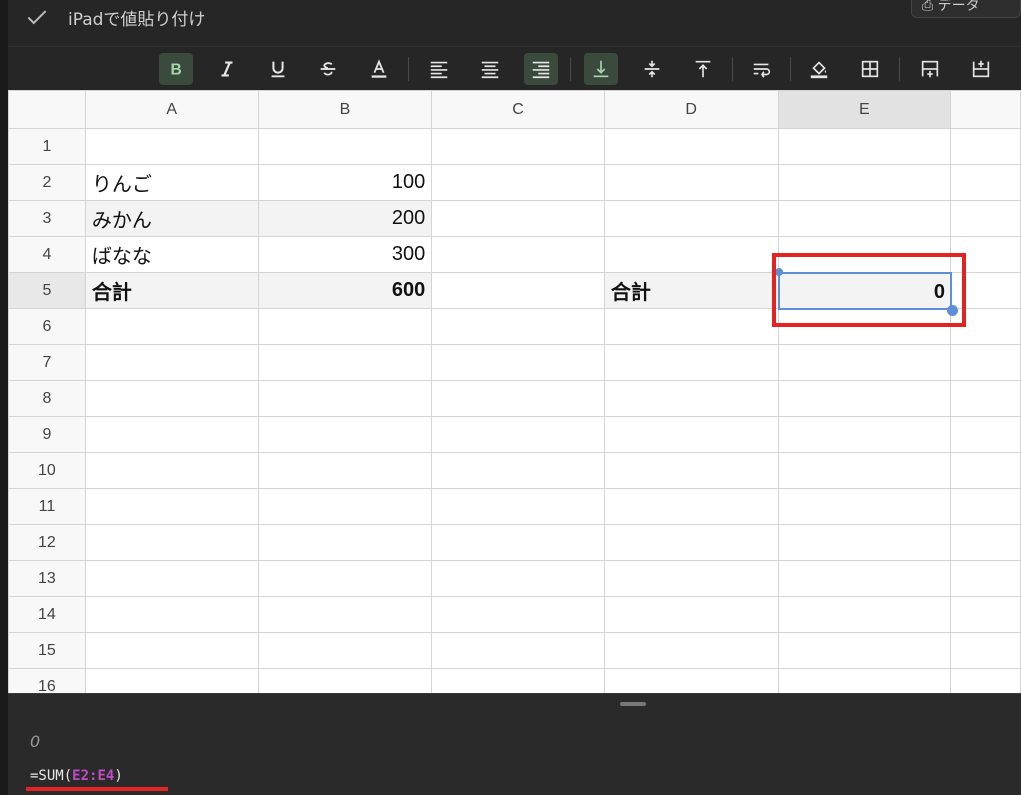  What do you see at coordinates (930, 69) in the screenshot?
I see `insert-row-above-button` at bounding box center [930, 69].